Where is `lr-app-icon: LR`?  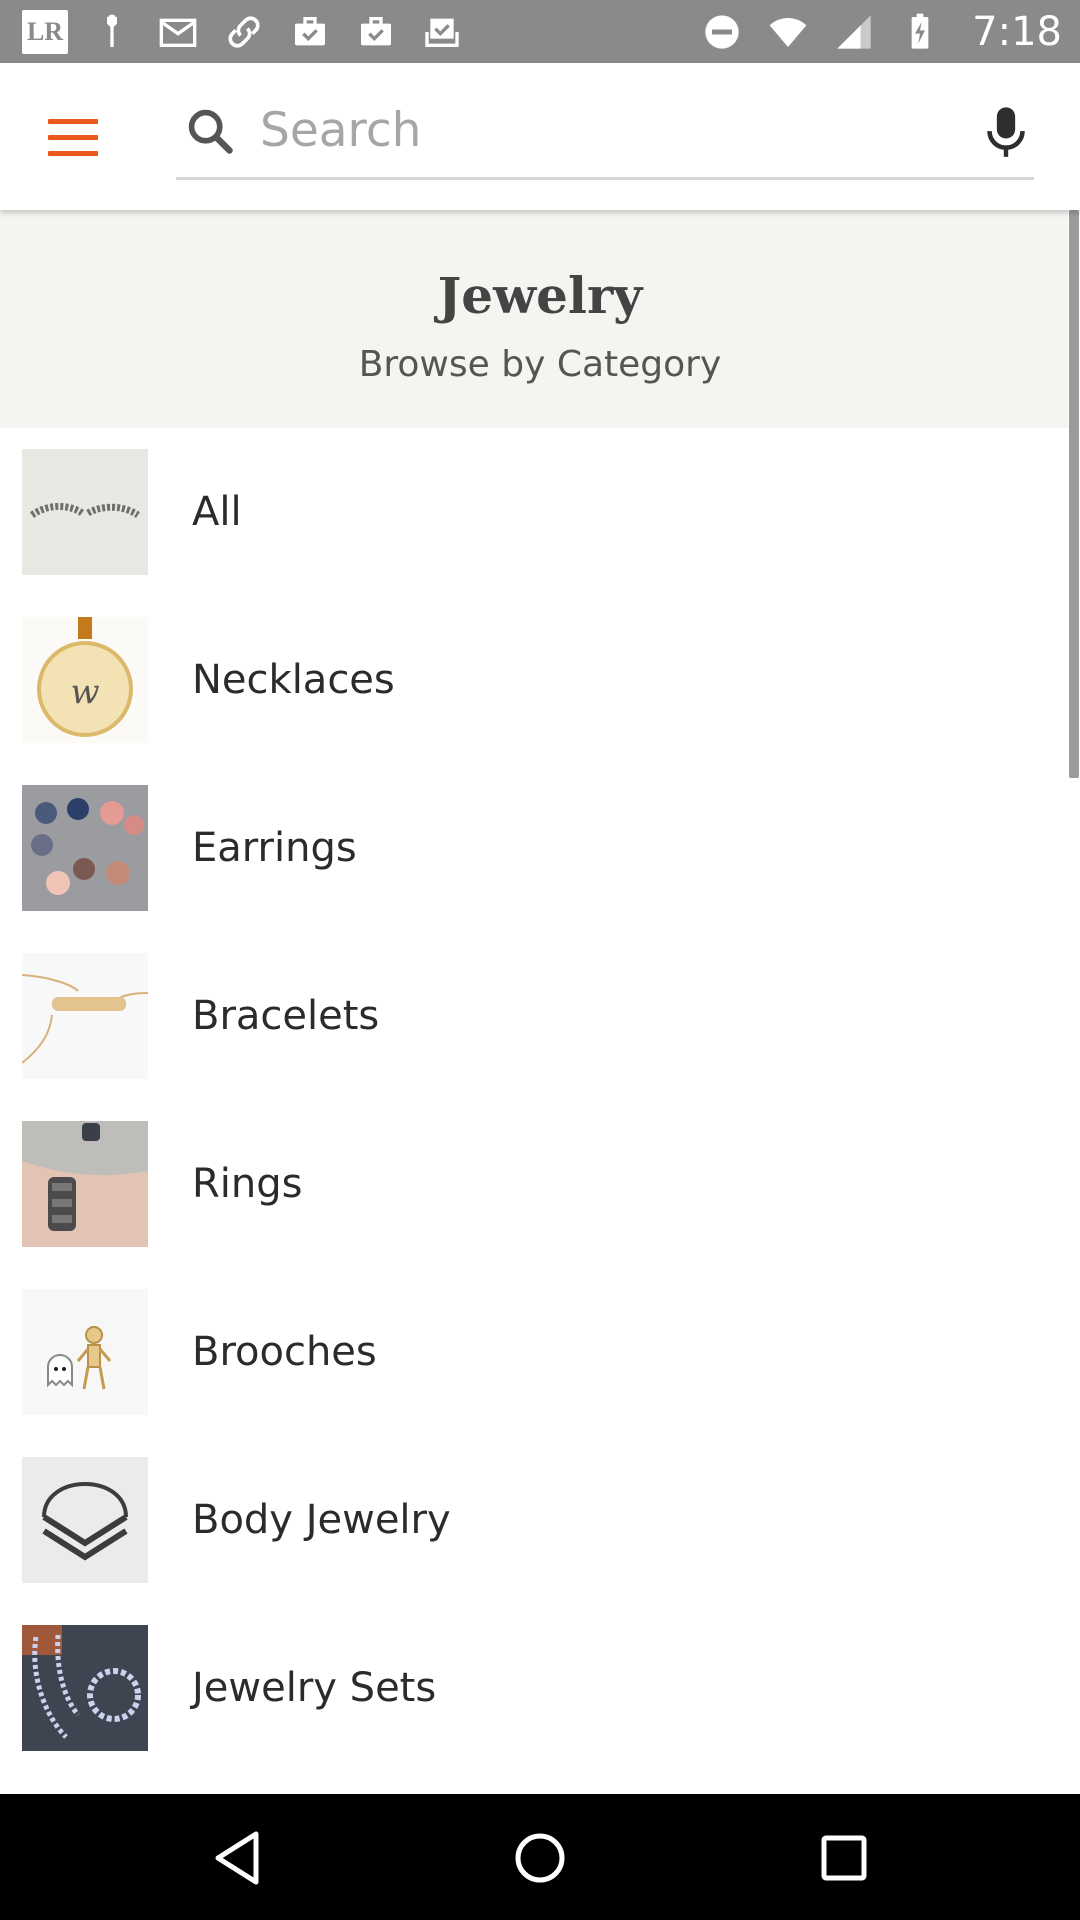
lr-app-icon: LR is located at coordinates (45, 31).